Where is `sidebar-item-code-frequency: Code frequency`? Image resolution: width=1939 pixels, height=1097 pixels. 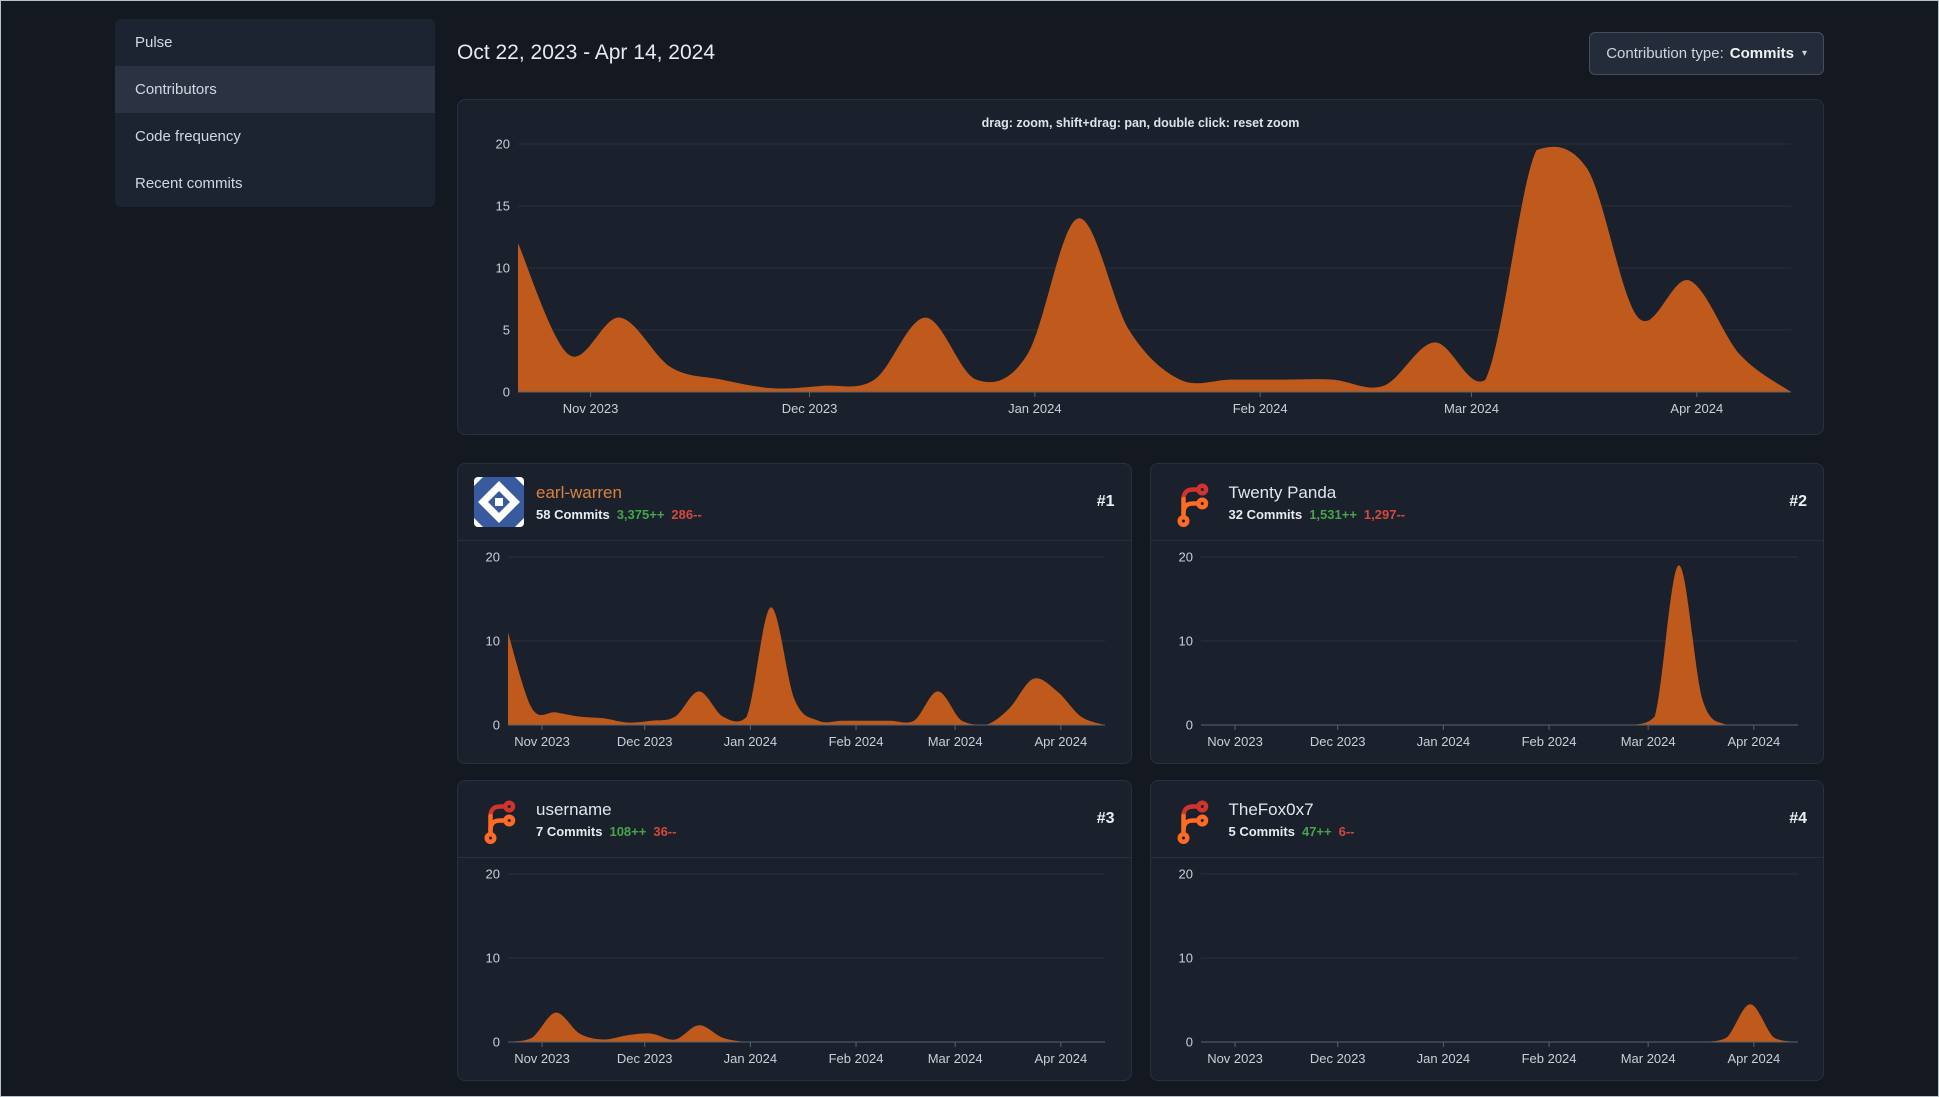 sidebar-item-code-frequency: Code frequency is located at coordinates (275, 136).